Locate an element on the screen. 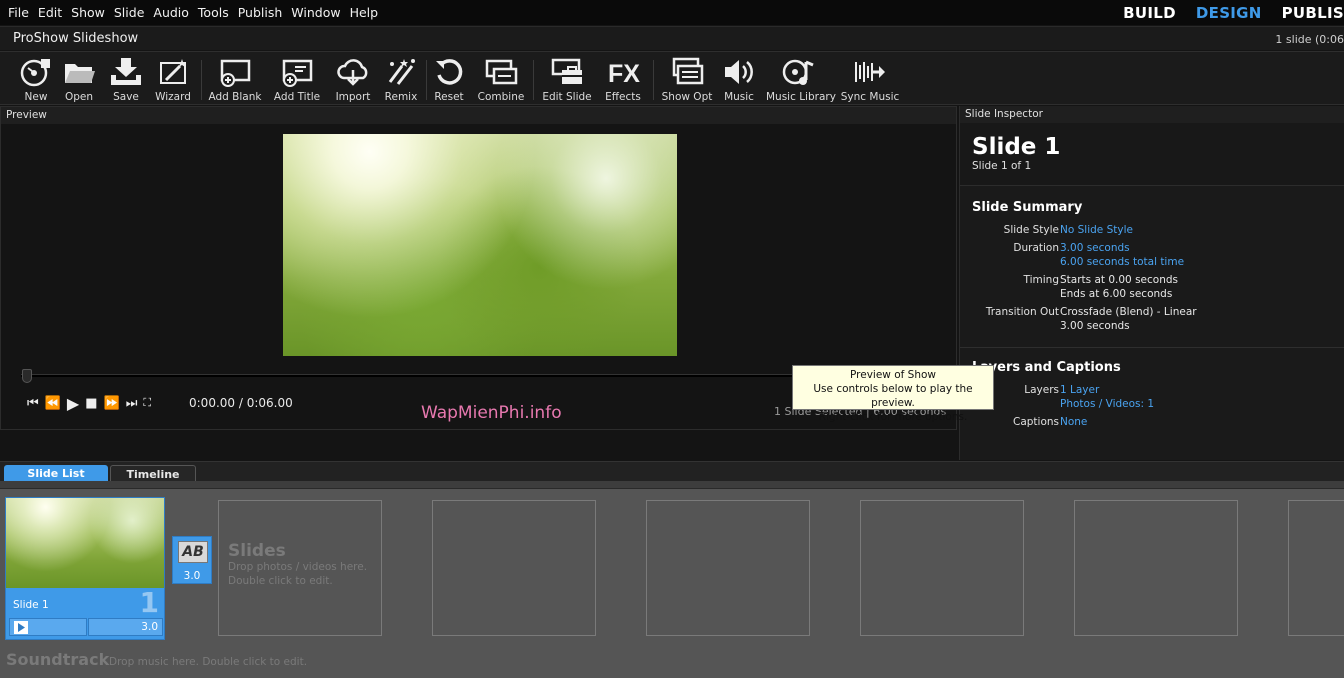 This screenshot has width=1344, height=678. combine-icon is located at coordinates (501, 72).